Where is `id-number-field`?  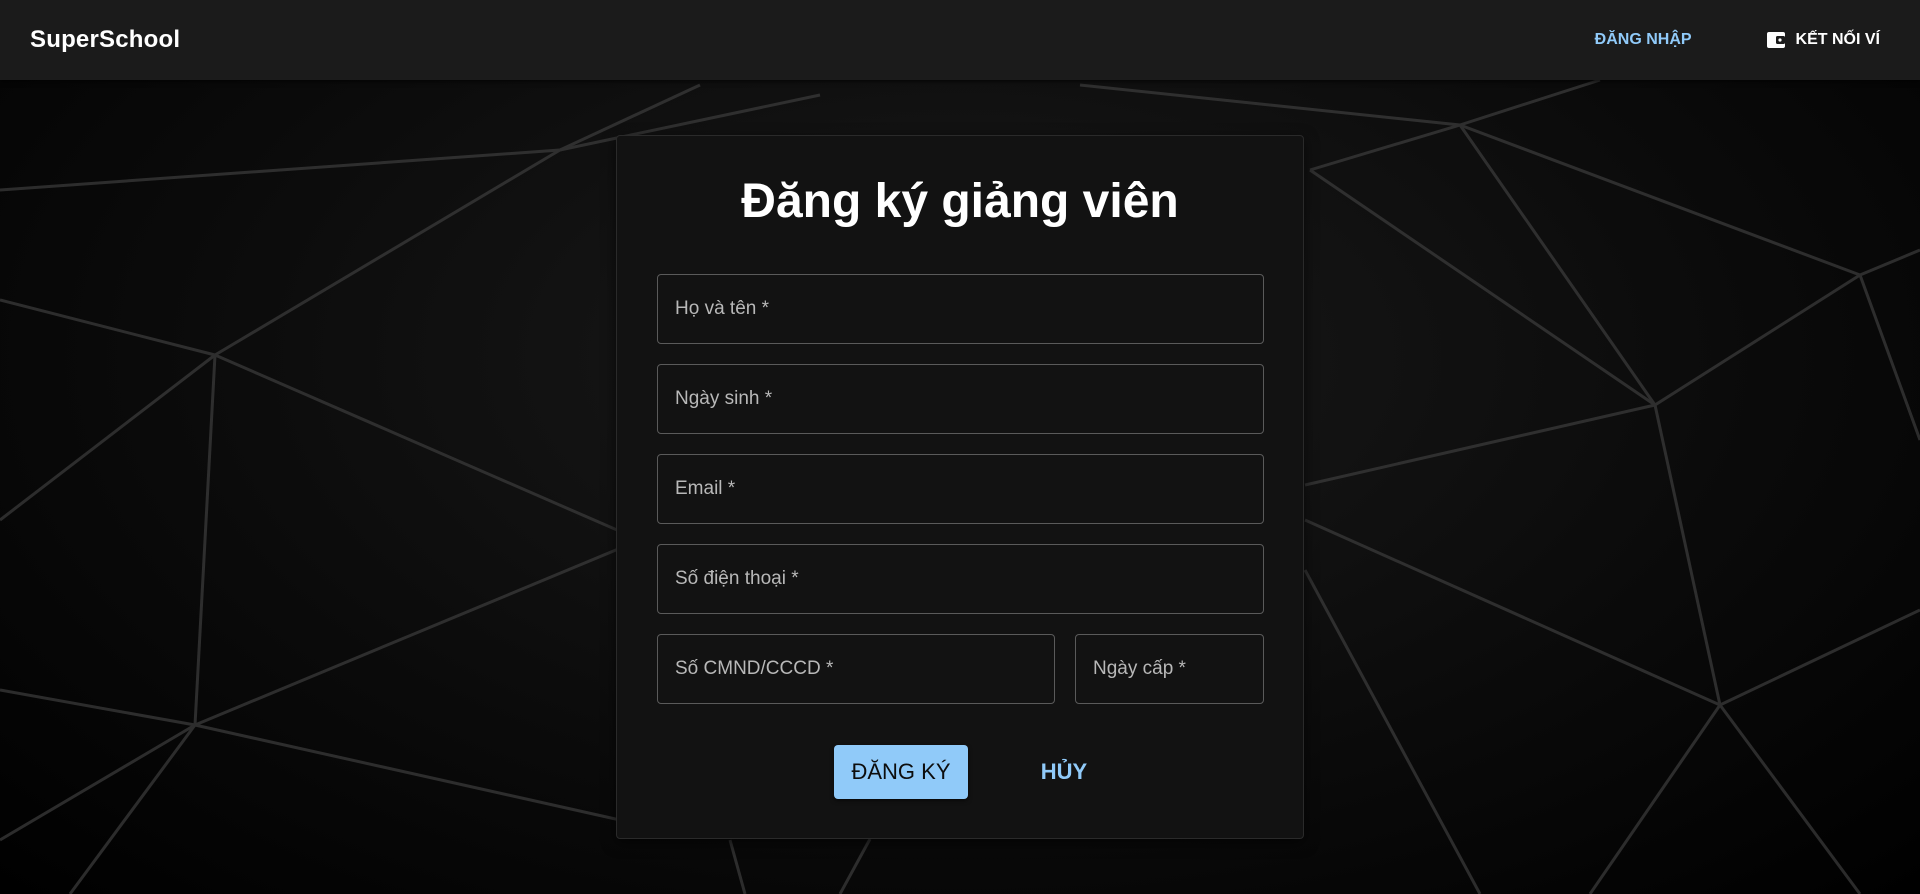
id-number-field is located at coordinates (856, 669).